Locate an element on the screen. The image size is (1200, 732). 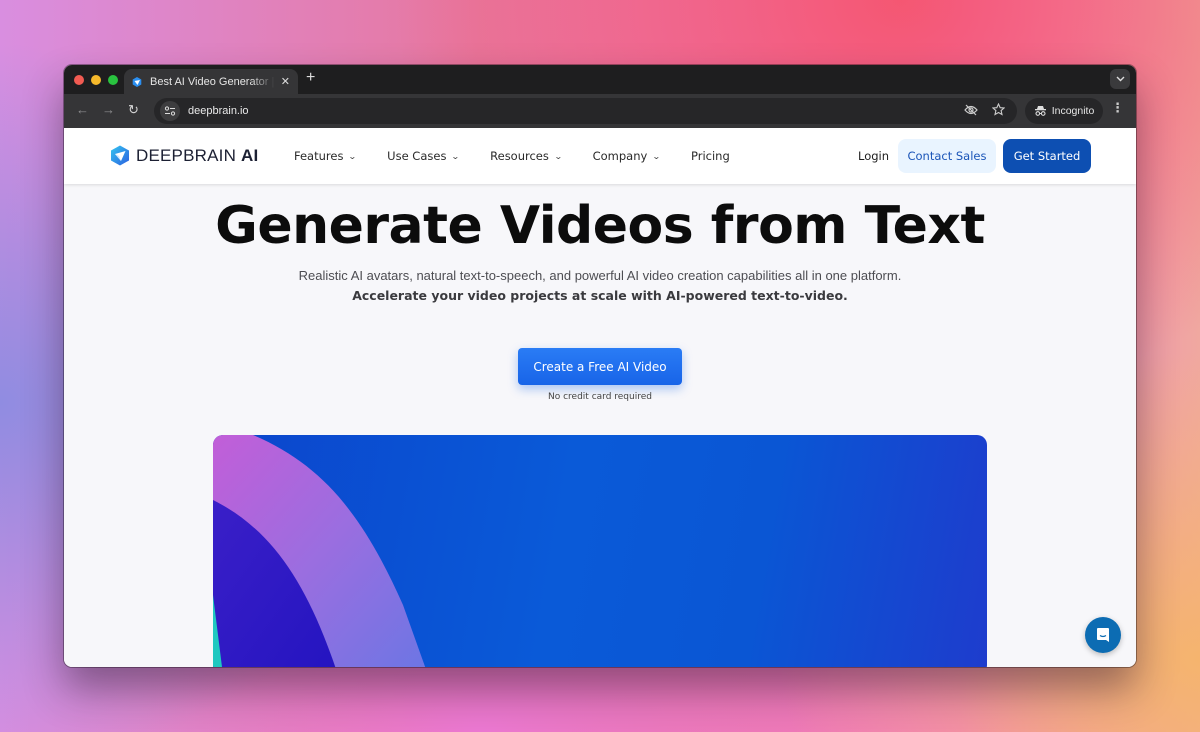
close-tab-icon: ✕ is located at coordinates (285, 81).